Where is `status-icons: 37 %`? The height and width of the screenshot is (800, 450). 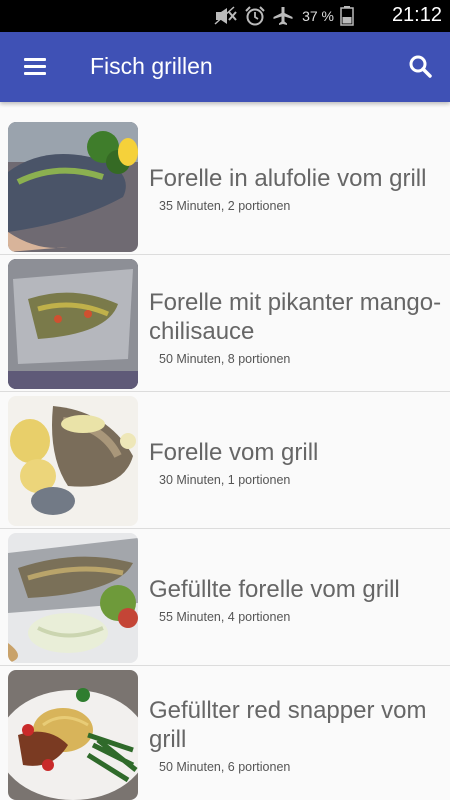
status-icons: 37 % is located at coordinates (284, 16).